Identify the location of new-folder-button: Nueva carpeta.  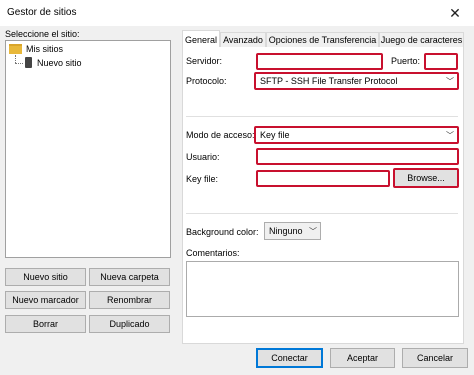
(129, 277).